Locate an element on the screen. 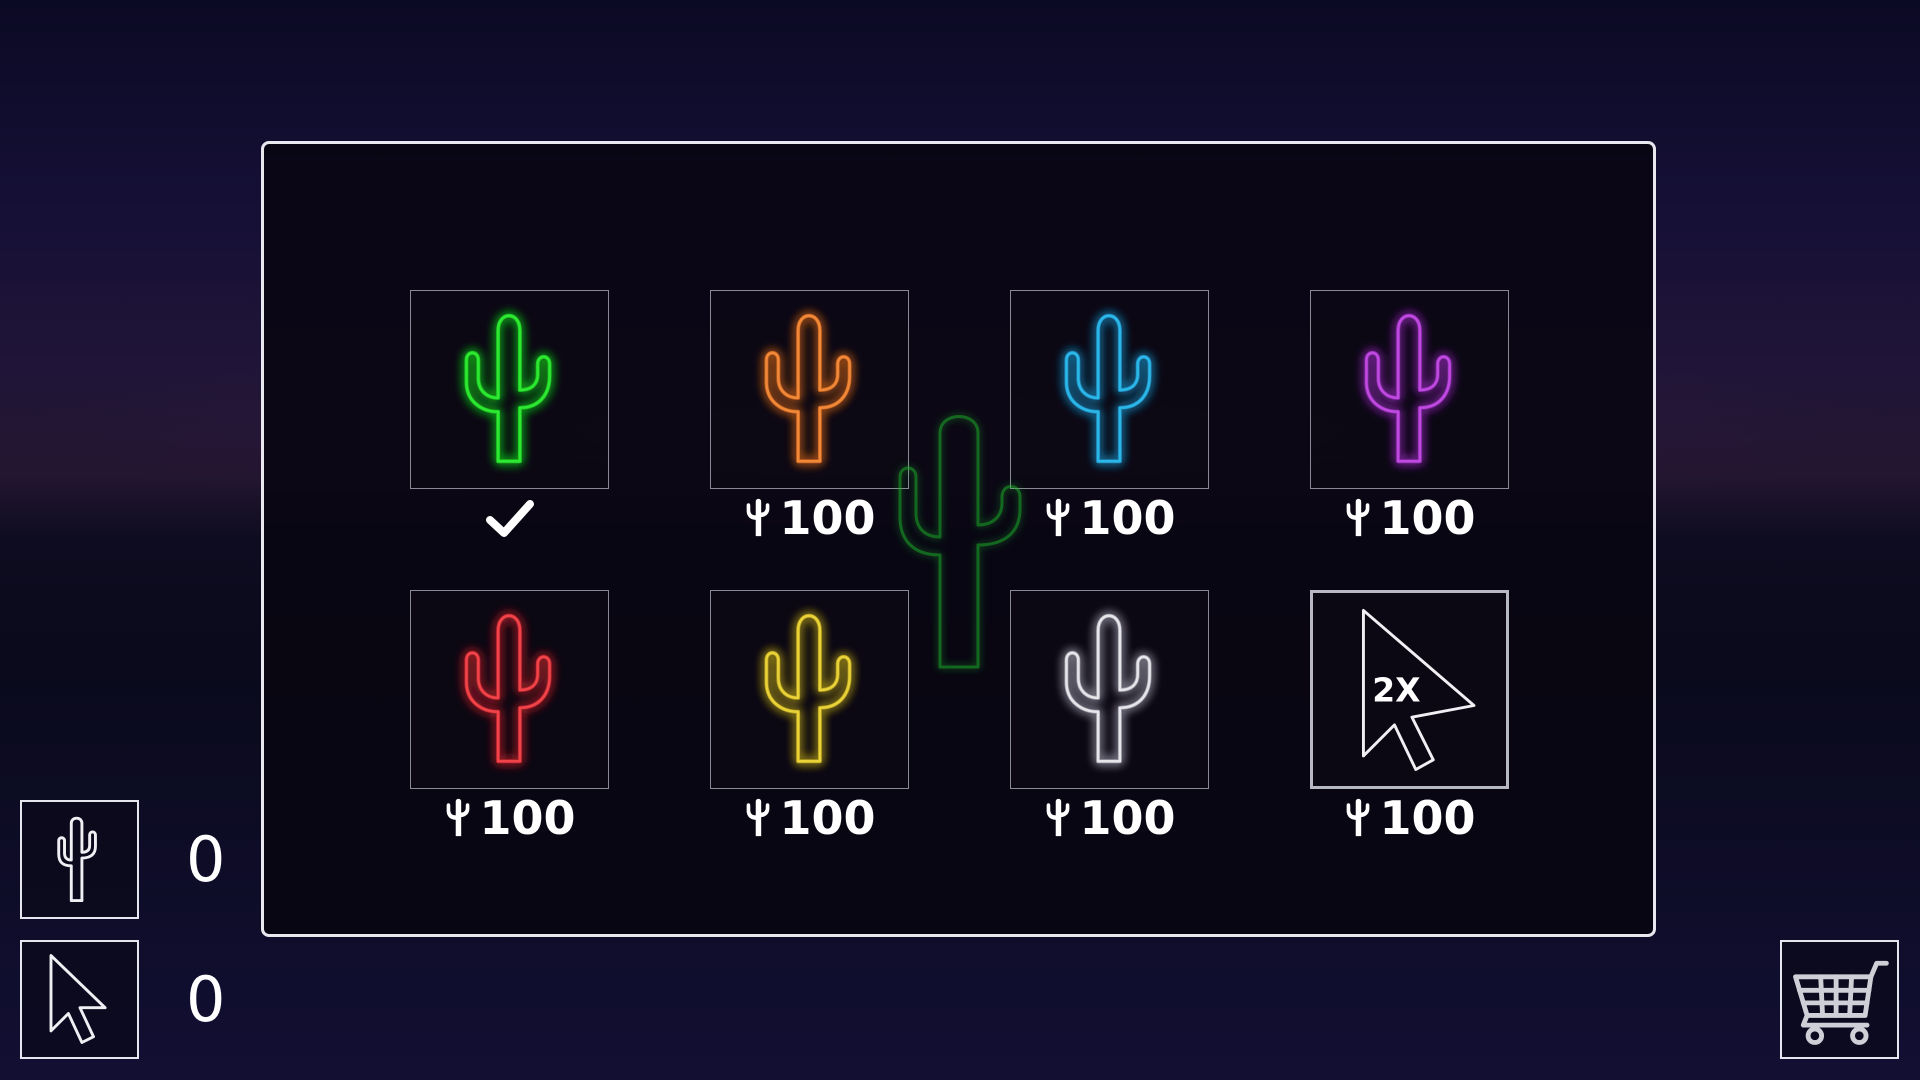  shop-cart-button is located at coordinates (1839, 999).